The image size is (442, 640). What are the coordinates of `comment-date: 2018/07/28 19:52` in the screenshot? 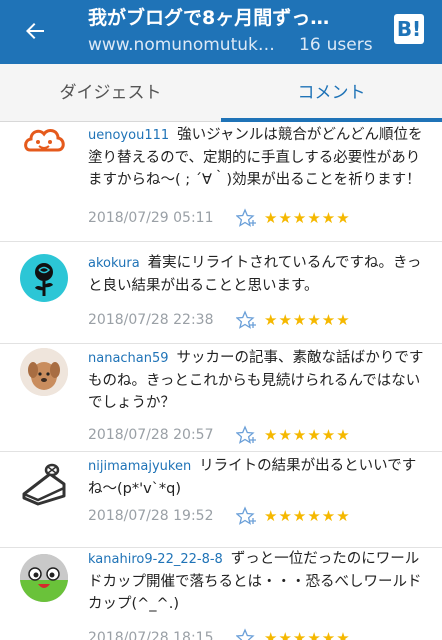 It's located at (151, 516).